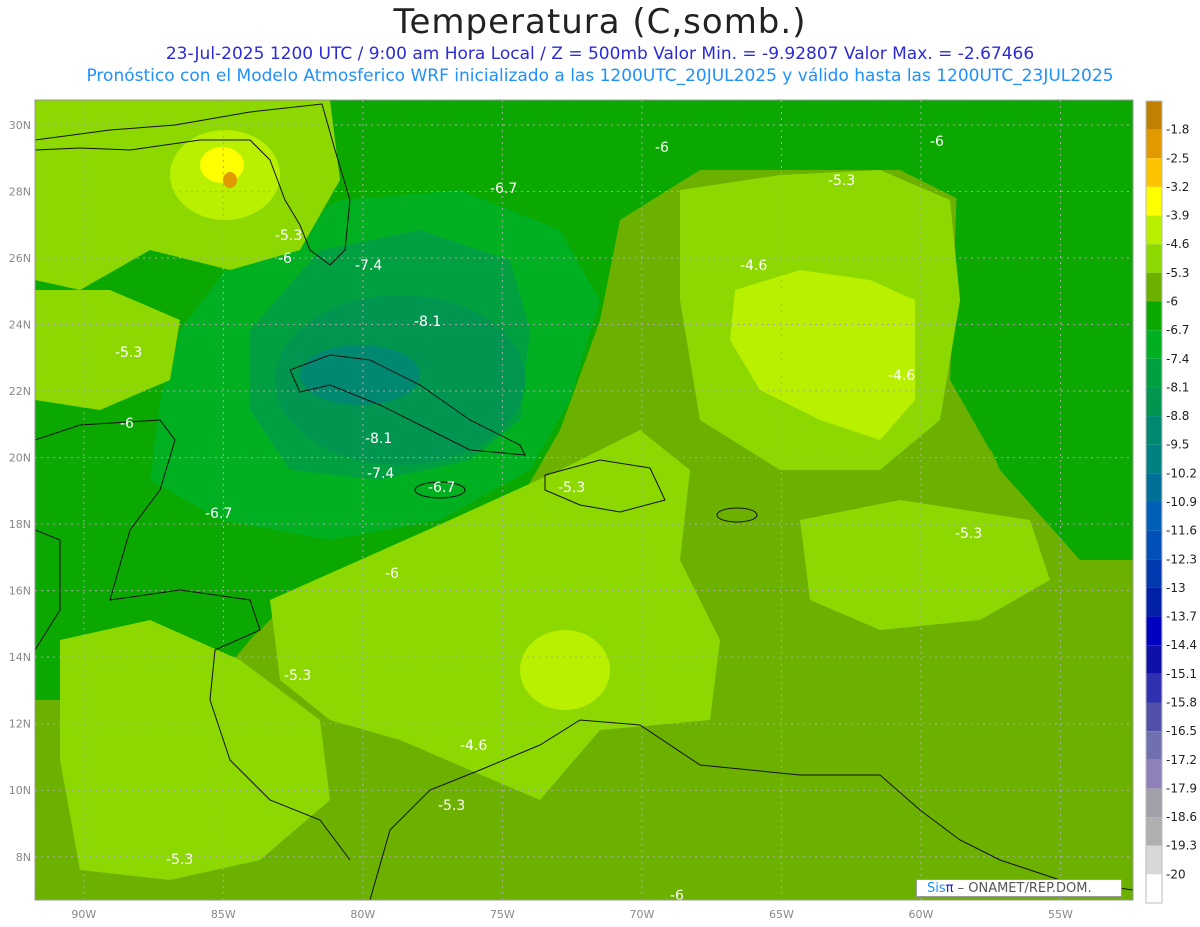 The image size is (1200, 927). Describe the element at coordinates (20, 724) in the screenshot. I see `lat-tick-label: 12N` at that location.